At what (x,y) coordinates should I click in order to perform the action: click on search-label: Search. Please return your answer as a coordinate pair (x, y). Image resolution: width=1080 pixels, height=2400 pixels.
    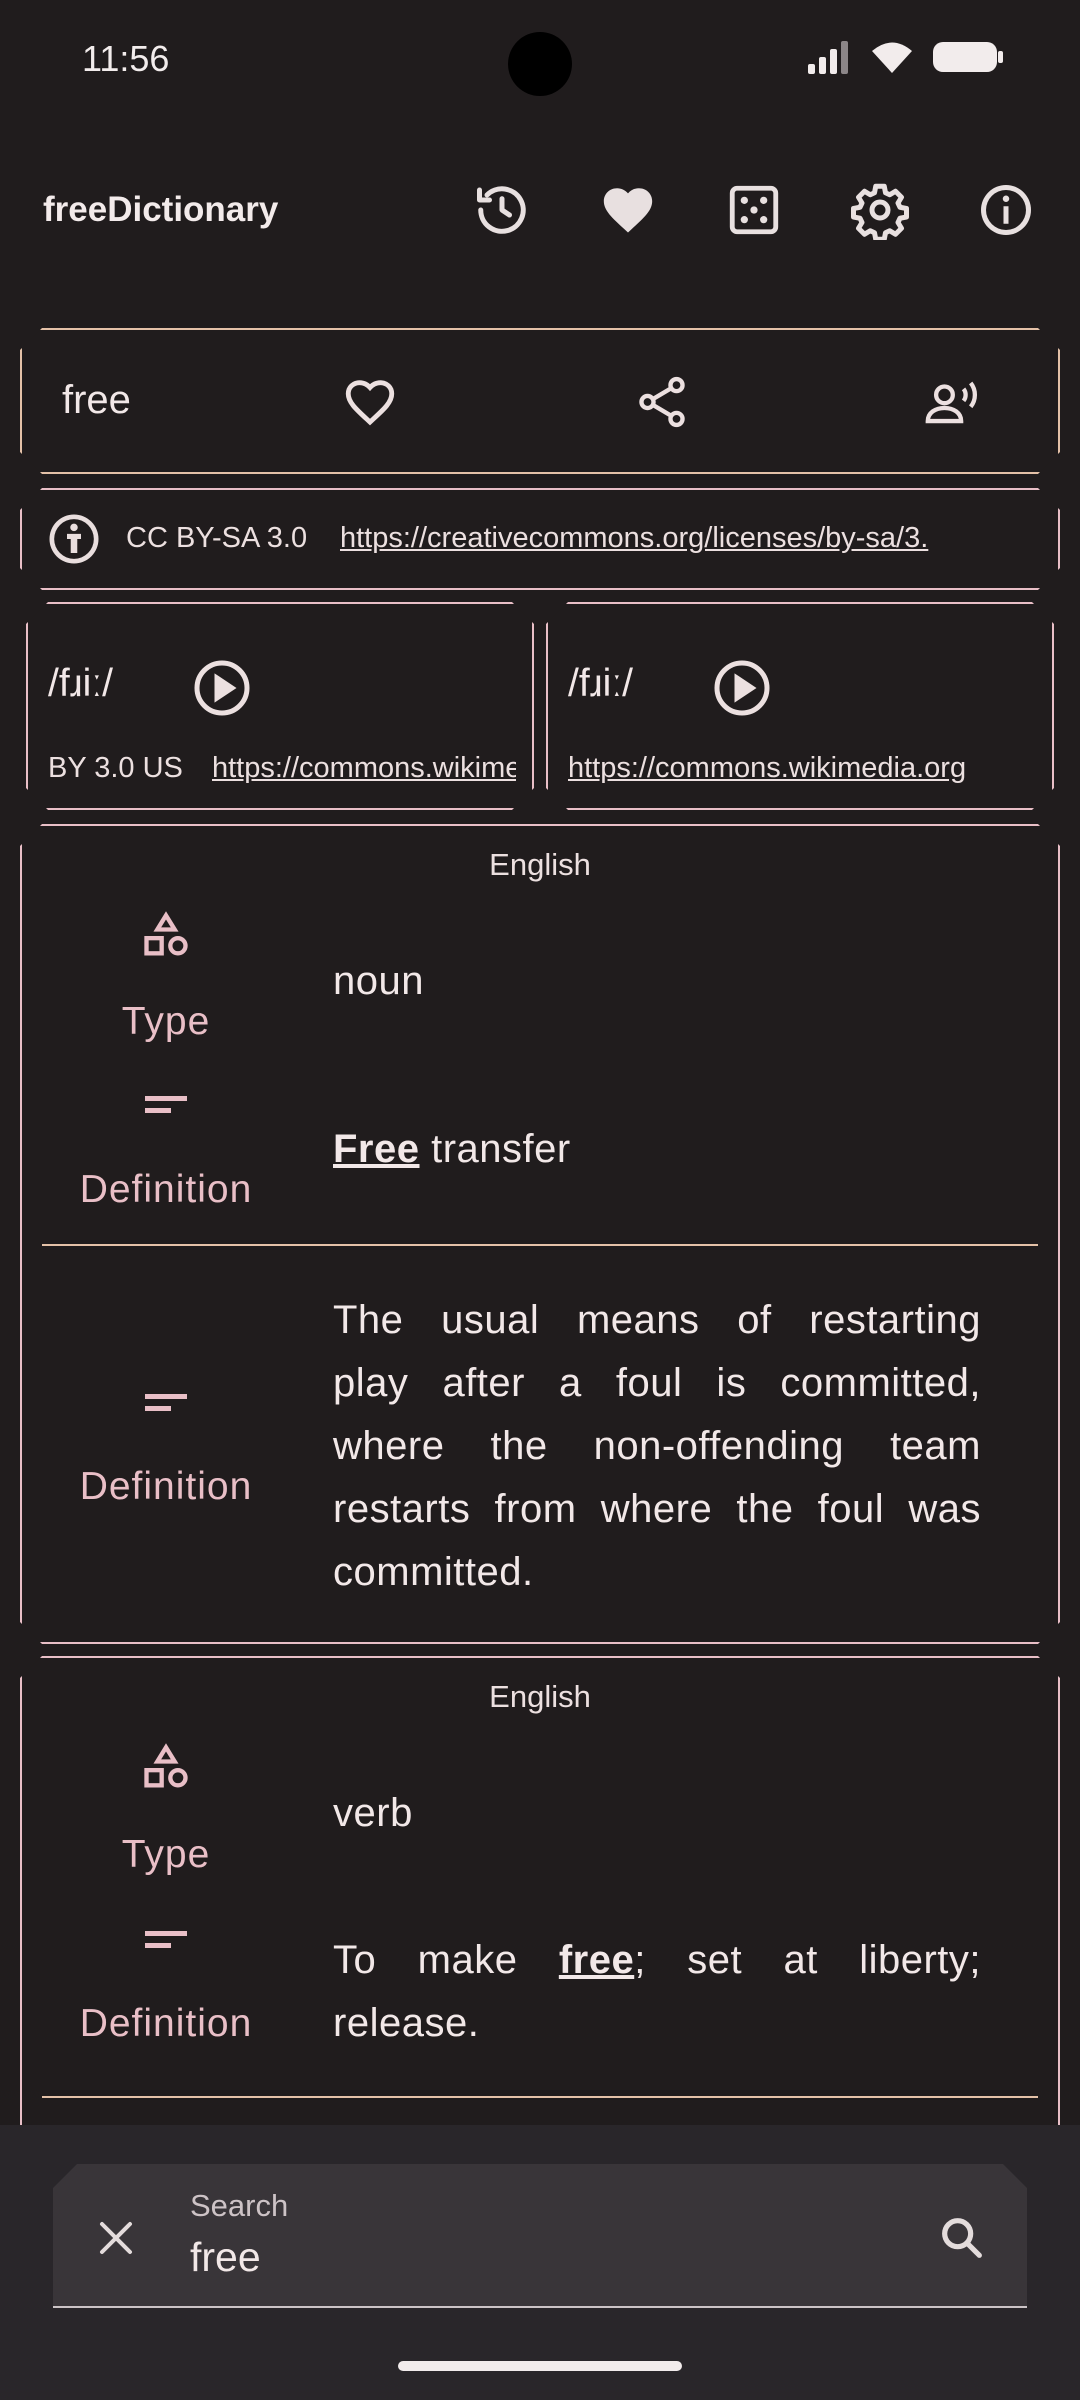
    Looking at the image, I should click on (239, 2205).